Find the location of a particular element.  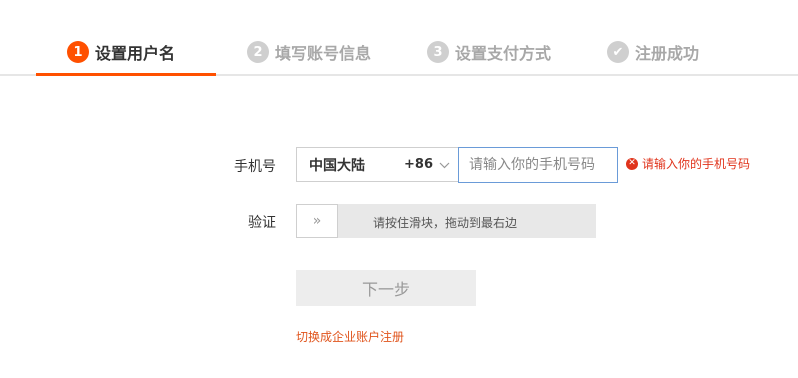

step-1: 1 设置用户名 is located at coordinates (121, 52).